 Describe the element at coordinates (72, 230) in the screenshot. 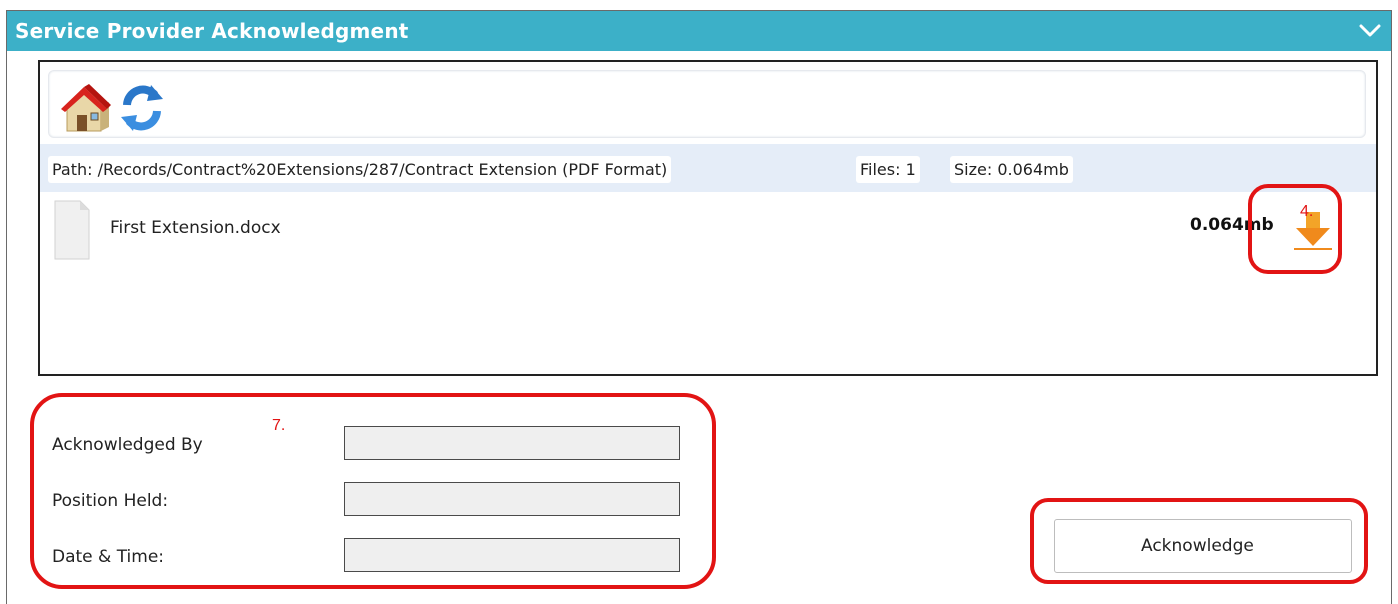

I see `document-icon` at that location.